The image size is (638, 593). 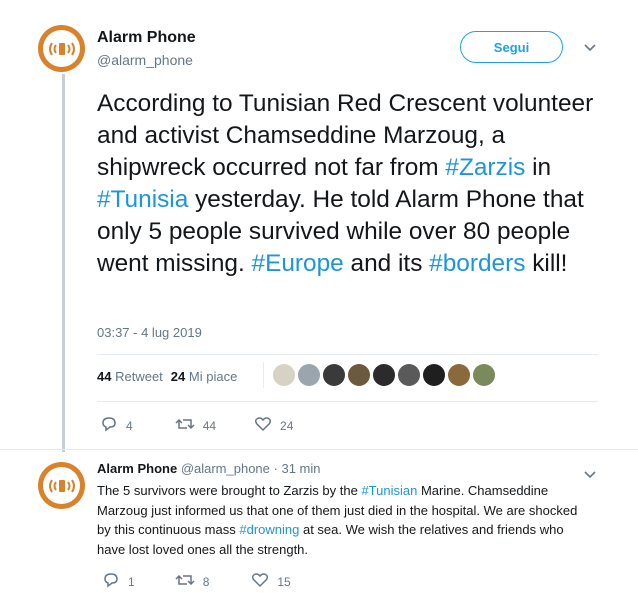 I want to click on tweet-actions: 4 44 24, so click(x=196, y=425).